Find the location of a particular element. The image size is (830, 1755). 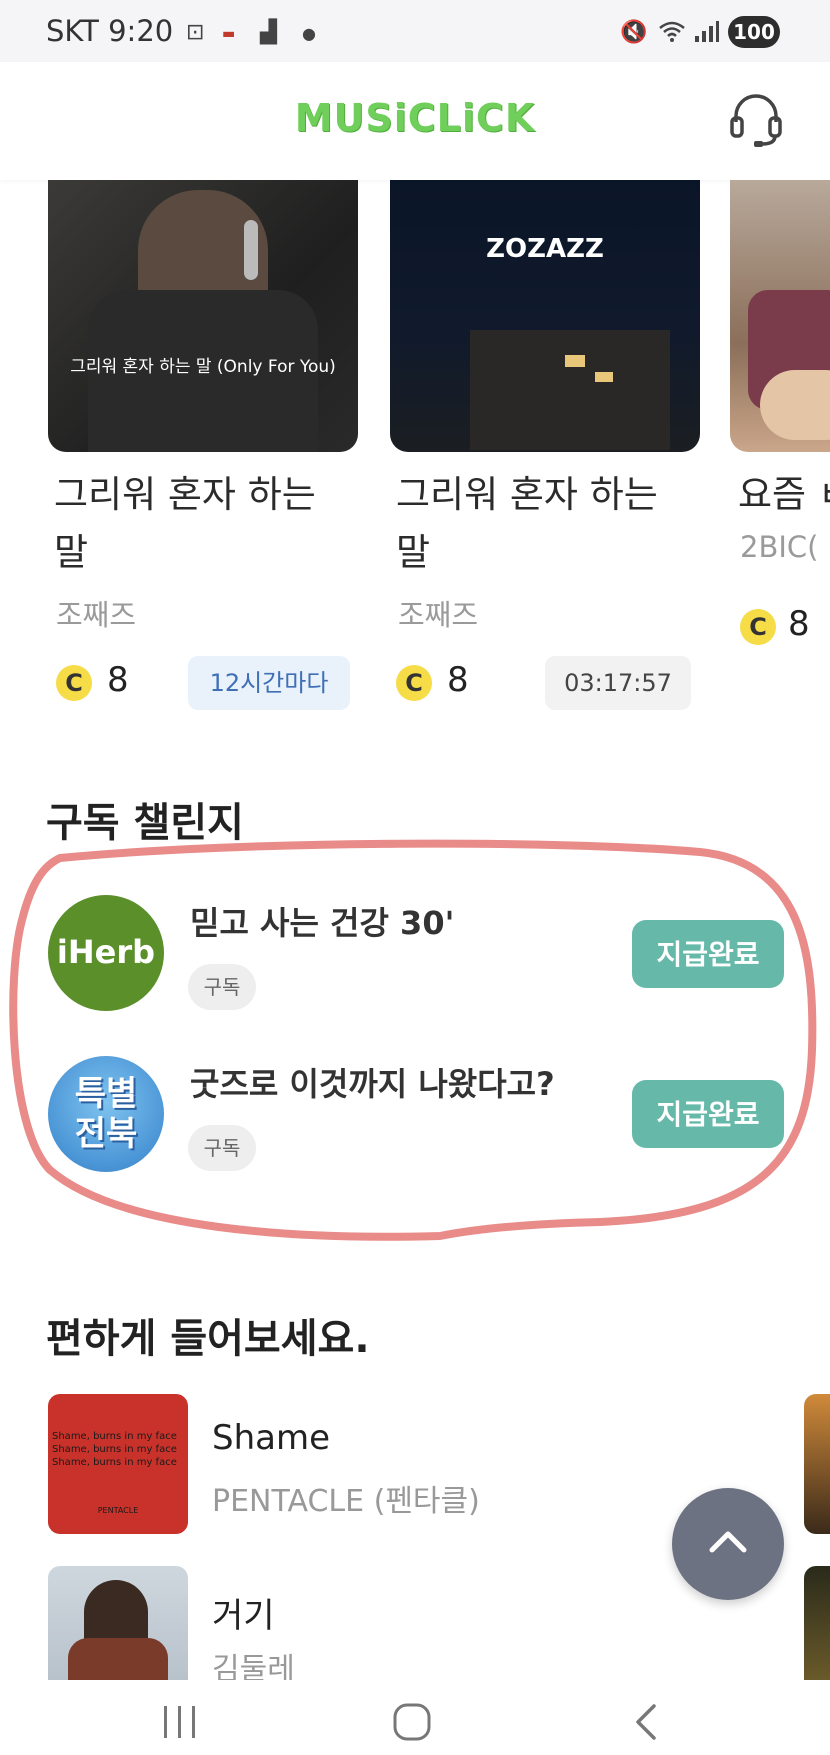

song-artist: 김둘레 is located at coordinates (253, 1666).